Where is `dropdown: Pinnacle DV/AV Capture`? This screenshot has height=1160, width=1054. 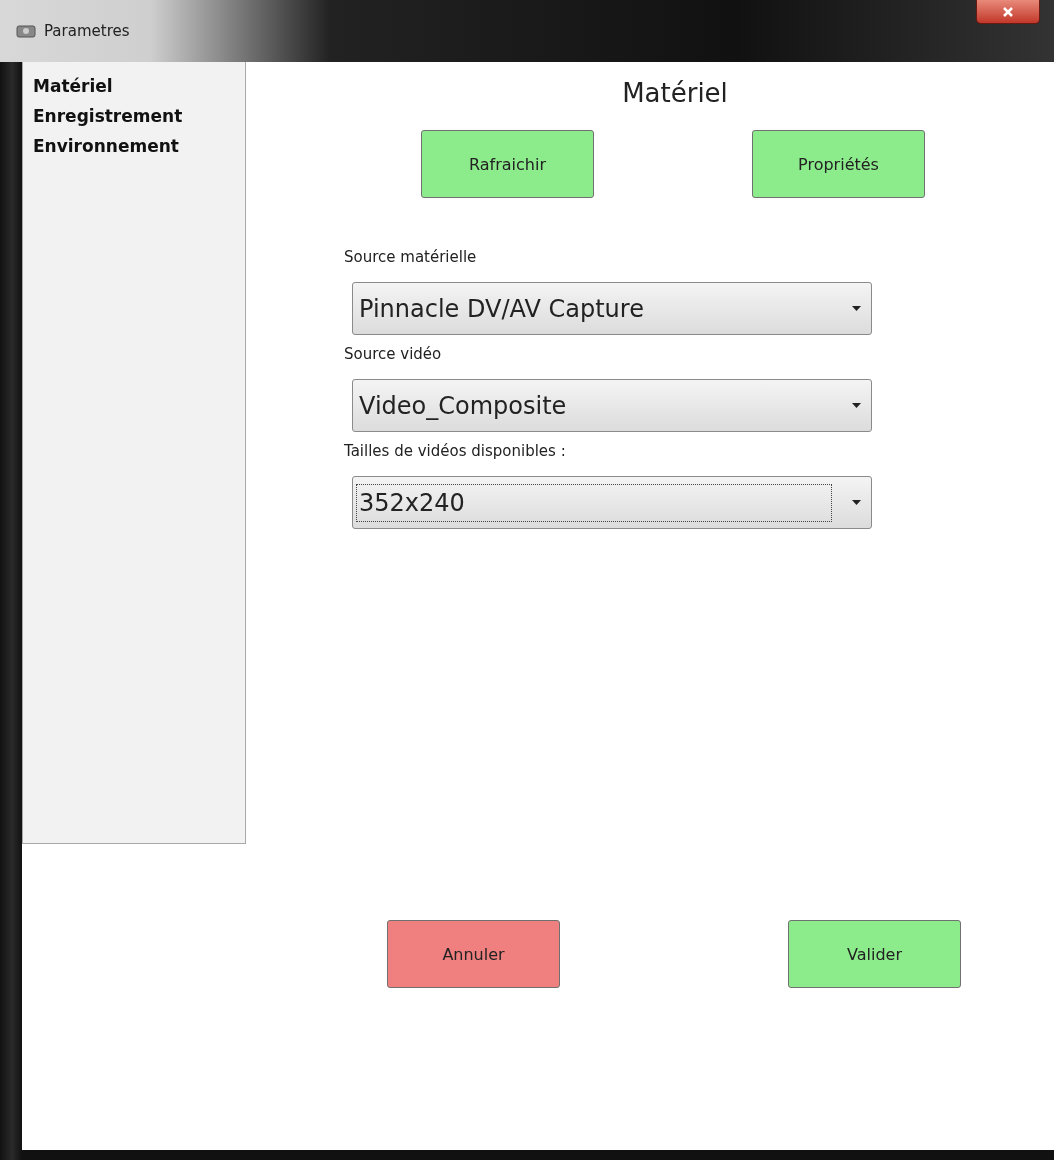
dropdown: Pinnacle DV/AV Capture is located at coordinates (612, 308).